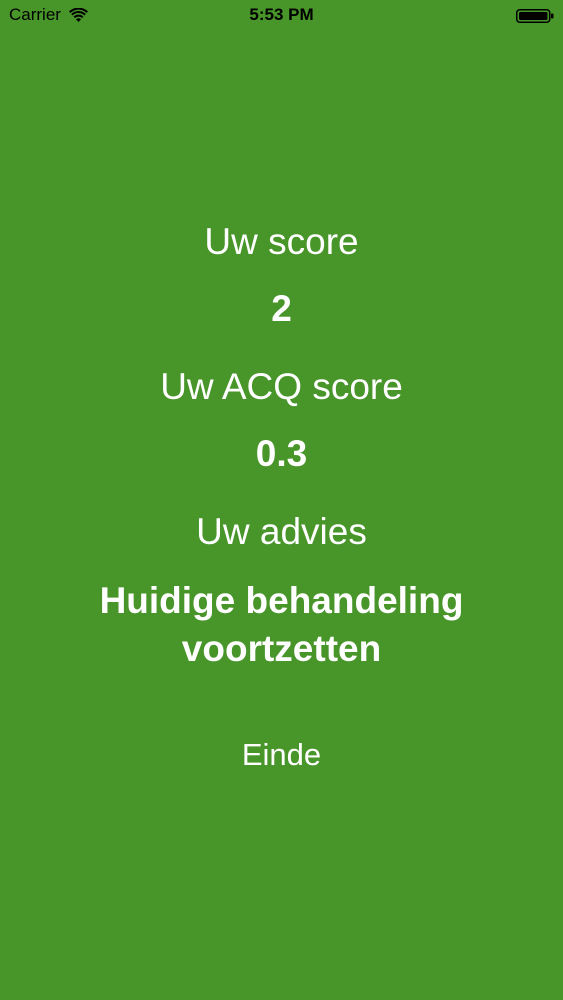 This screenshot has height=1000, width=563. I want to click on battery-icon, so click(535, 16).